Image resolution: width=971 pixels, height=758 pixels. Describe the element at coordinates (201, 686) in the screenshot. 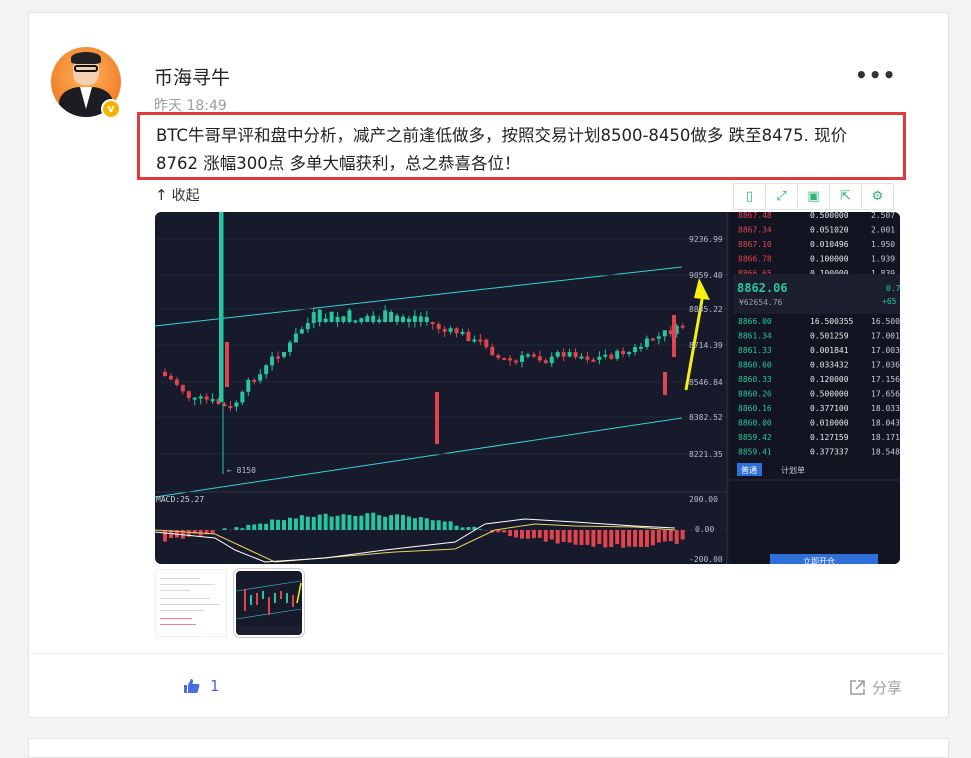

I see `like-button: 1` at that location.